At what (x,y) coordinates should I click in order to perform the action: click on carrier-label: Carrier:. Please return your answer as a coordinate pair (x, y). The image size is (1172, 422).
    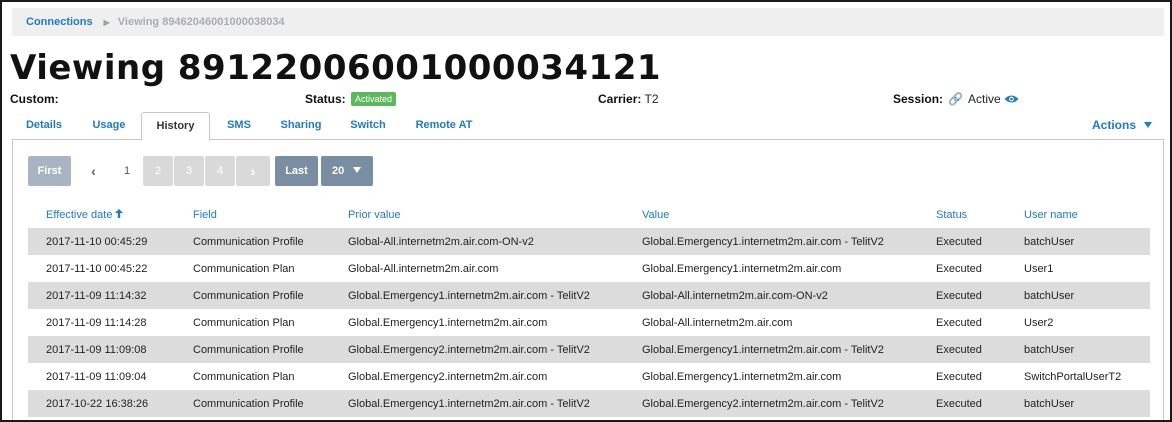
    Looking at the image, I should click on (620, 99).